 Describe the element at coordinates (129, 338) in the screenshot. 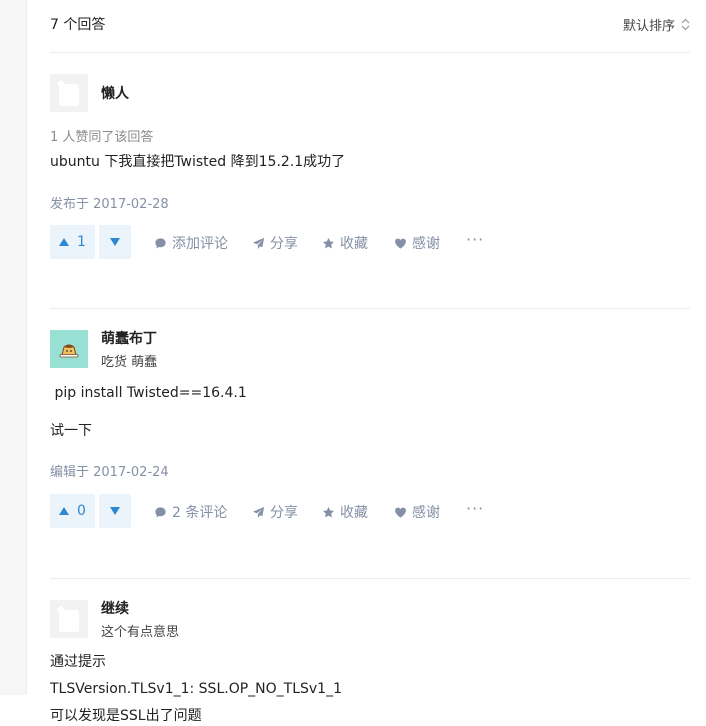

I see `author-name: 萌蠢布丁` at that location.